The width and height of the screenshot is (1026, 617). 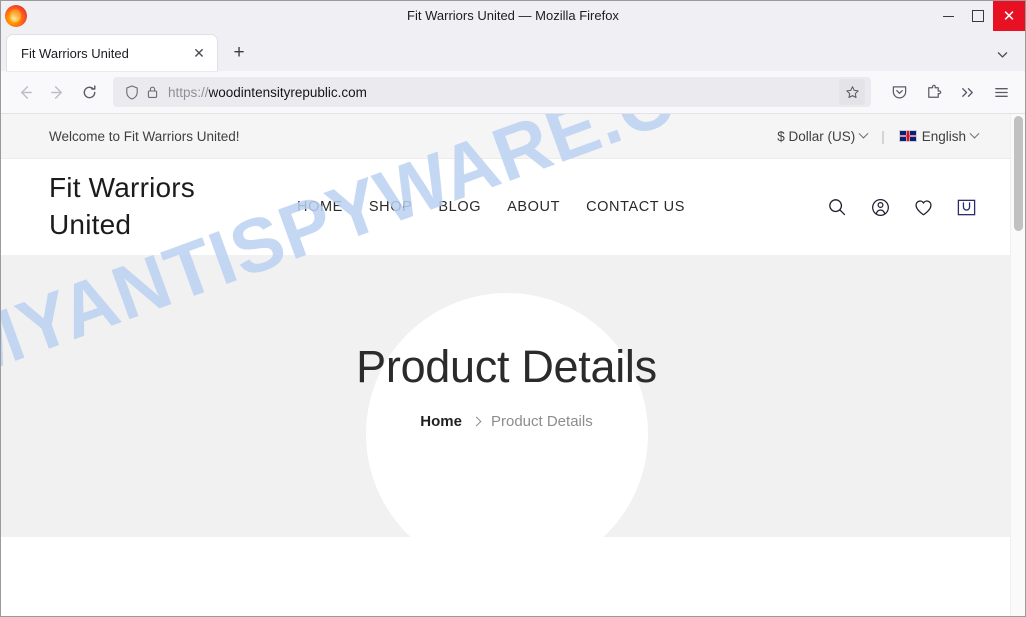 I want to click on bookmark-star-icon, so click(x=852, y=92).